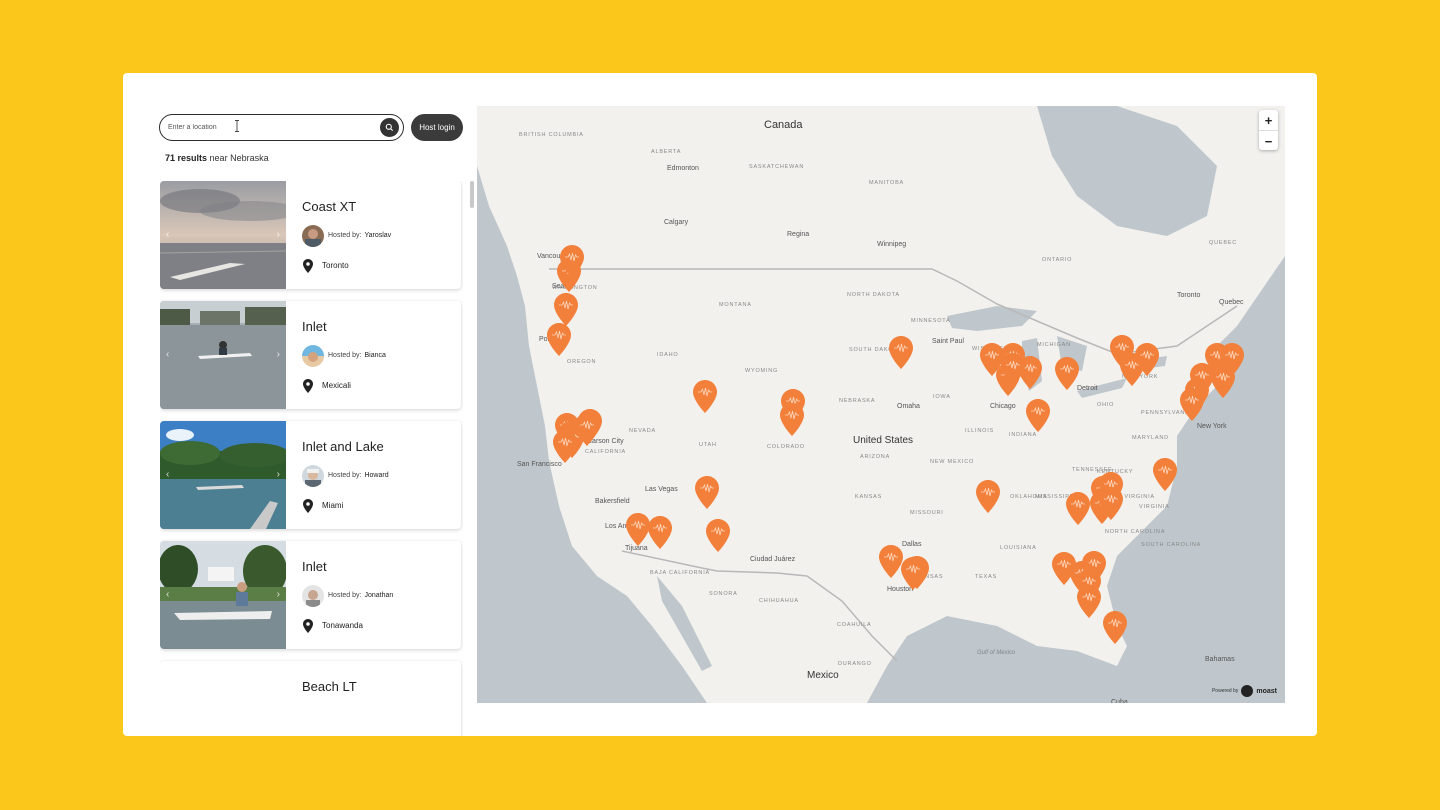 Image resolution: width=1440 pixels, height=810 pixels. What do you see at coordinates (986, 577) in the screenshot?
I see `region-label: TEXAS` at bounding box center [986, 577].